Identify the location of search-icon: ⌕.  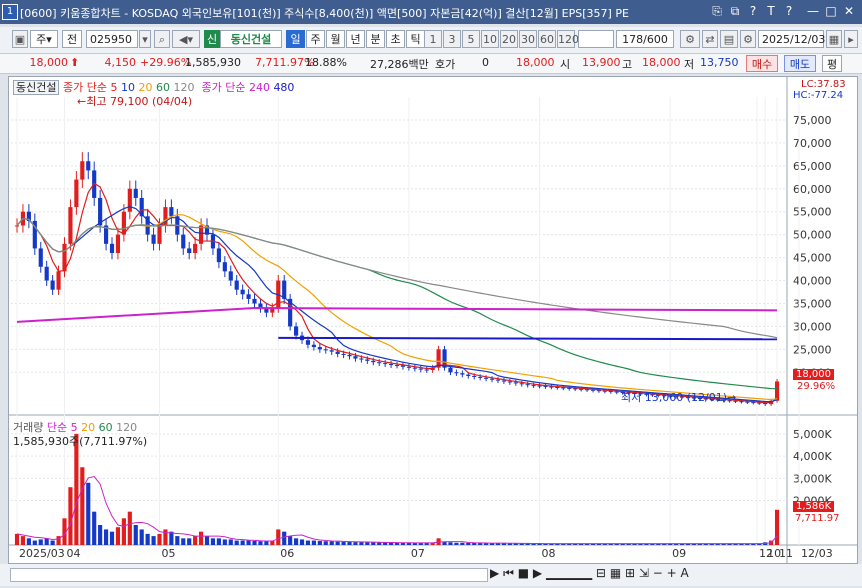
(162, 39).